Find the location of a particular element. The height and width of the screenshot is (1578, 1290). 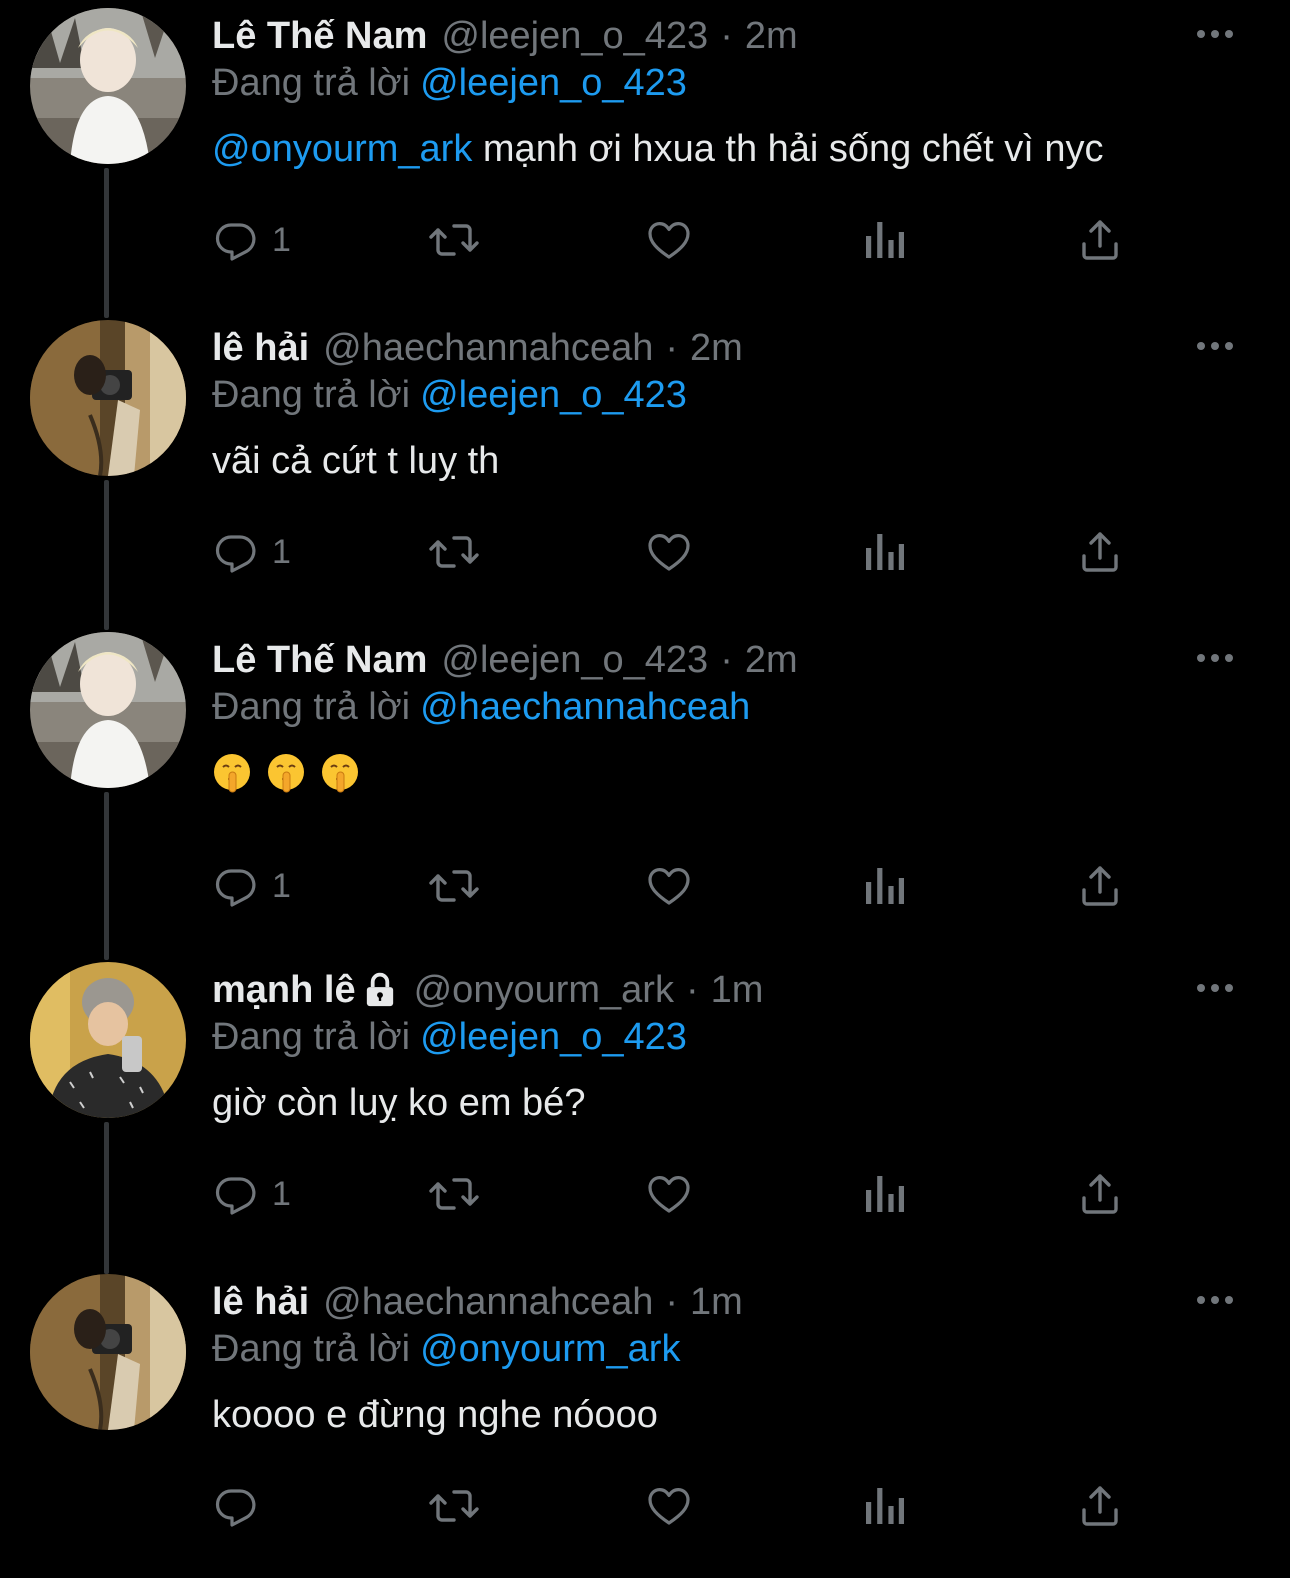

action-bar is located at coordinates (712, 1506).